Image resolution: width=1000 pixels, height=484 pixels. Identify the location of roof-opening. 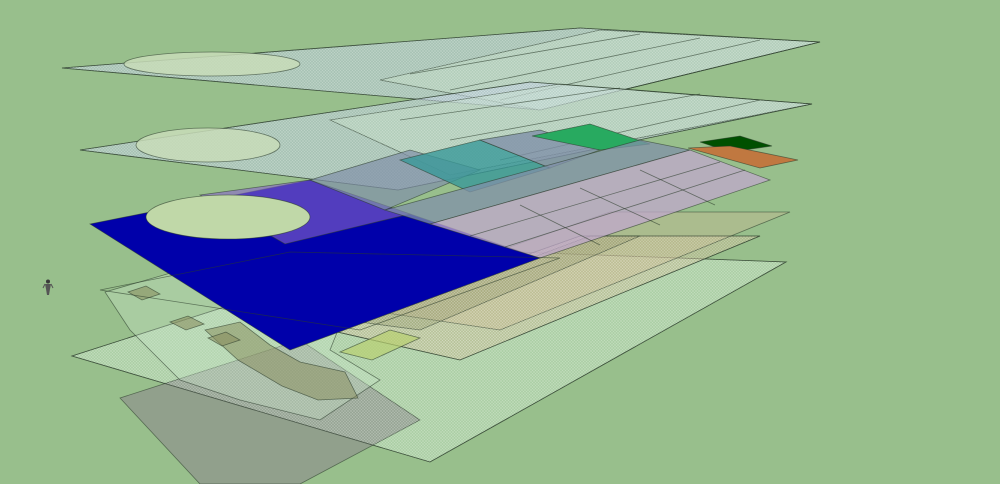
(212, 64).